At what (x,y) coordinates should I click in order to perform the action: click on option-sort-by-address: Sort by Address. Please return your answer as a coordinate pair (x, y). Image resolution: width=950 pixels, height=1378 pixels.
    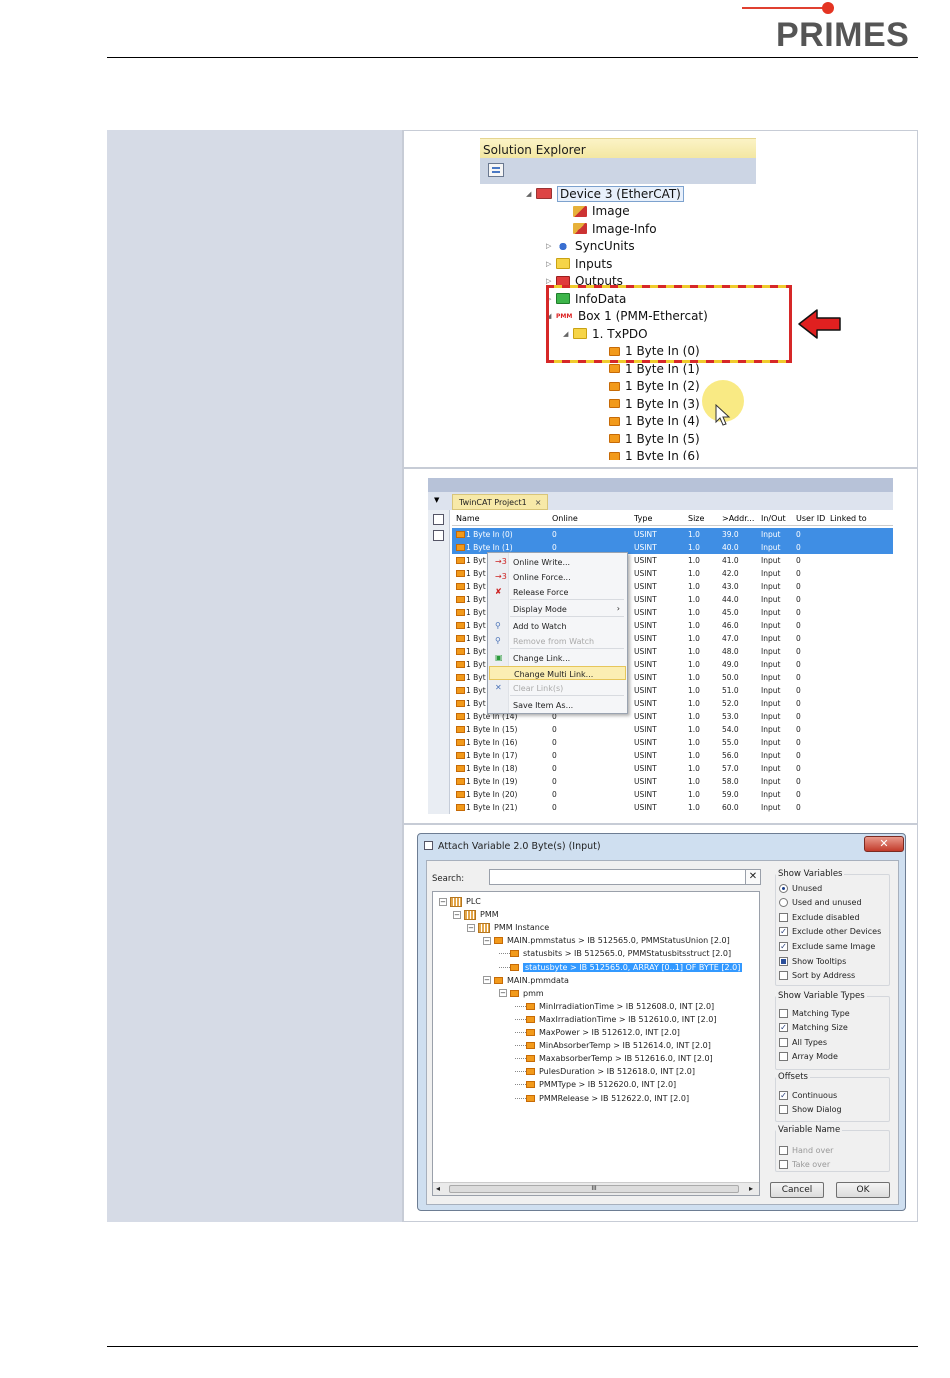
    Looking at the image, I should click on (817, 976).